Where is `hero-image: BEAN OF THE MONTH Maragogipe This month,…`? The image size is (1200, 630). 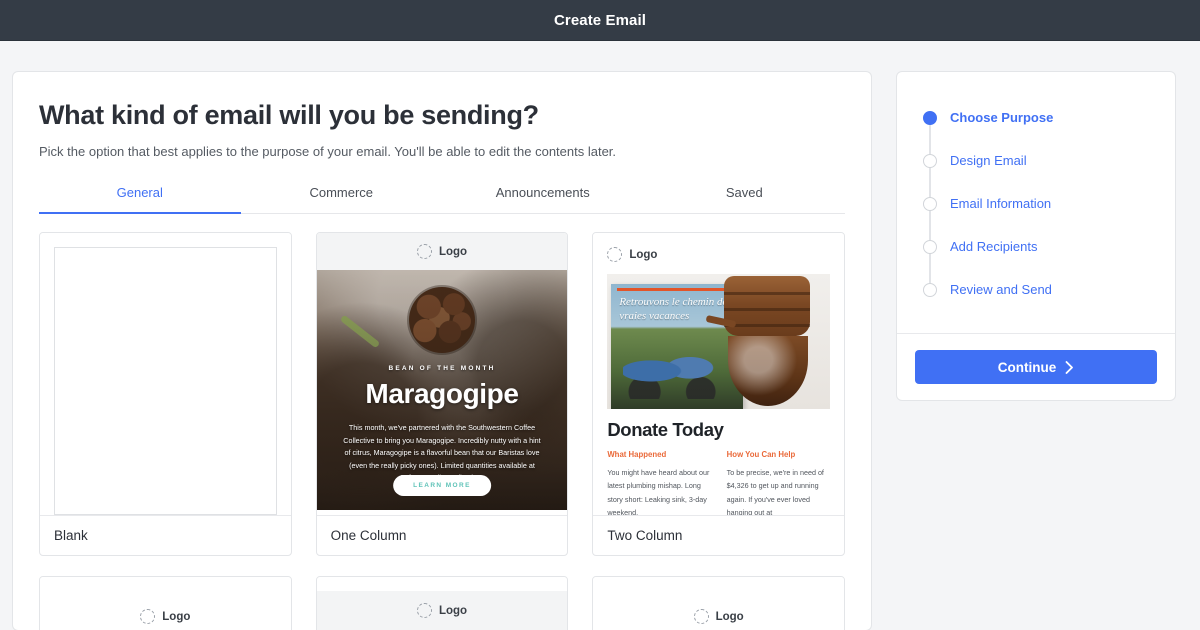 hero-image: BEAN OF THE MONTH Maragogipe This month,… is located at coordinates (442, 390).